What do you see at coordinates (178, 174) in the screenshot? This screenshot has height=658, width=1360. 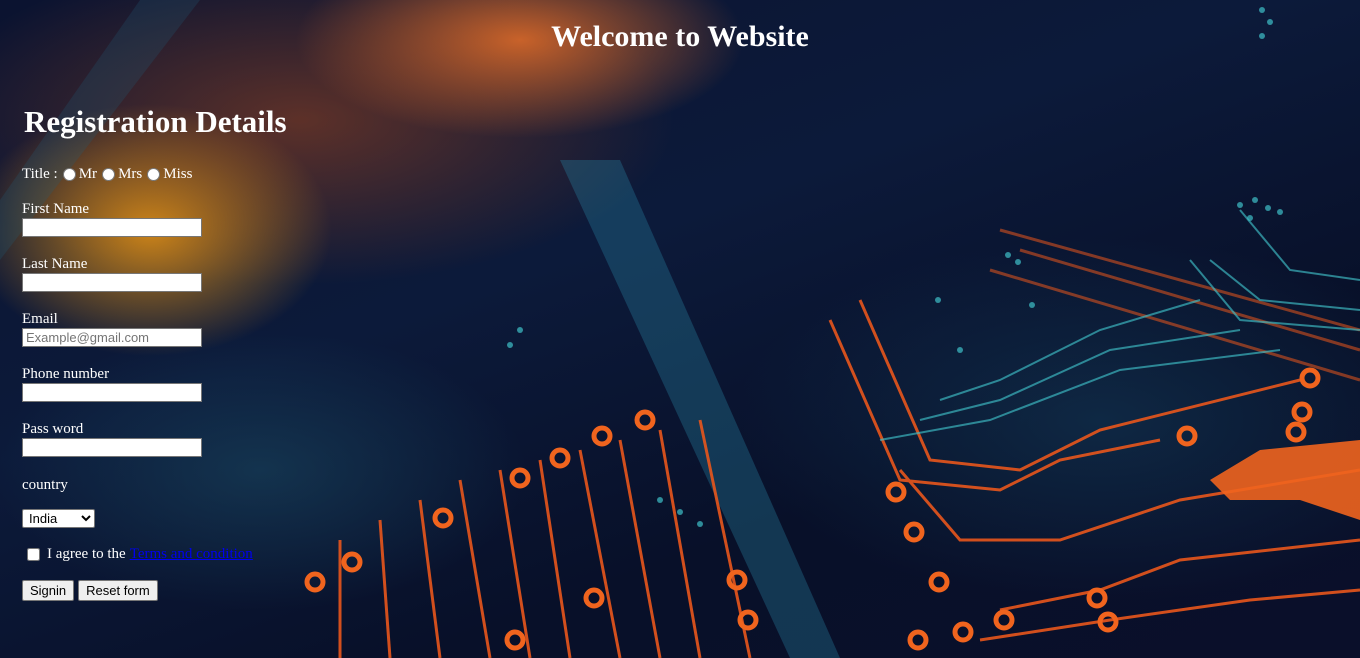 I see `title-option-miss-label: Miss` at bounding box center [178, 174].